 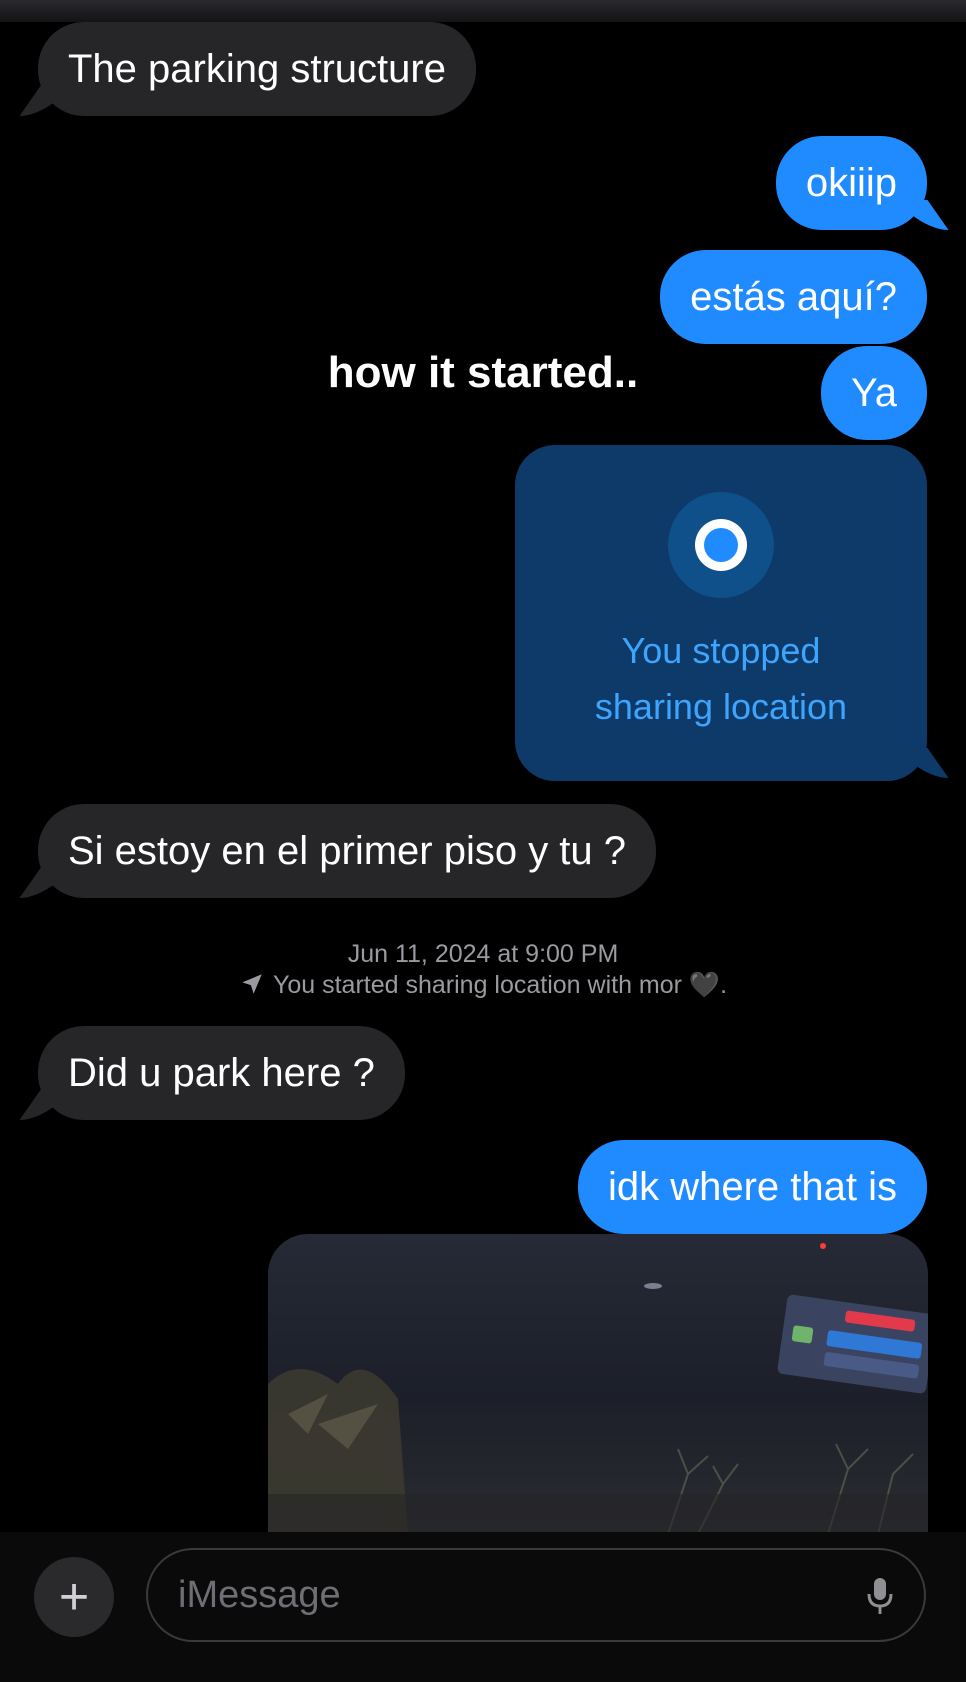 I want to click on received-message: Si estoy en el primer piso y tu ?, so click(x=347, y=851).